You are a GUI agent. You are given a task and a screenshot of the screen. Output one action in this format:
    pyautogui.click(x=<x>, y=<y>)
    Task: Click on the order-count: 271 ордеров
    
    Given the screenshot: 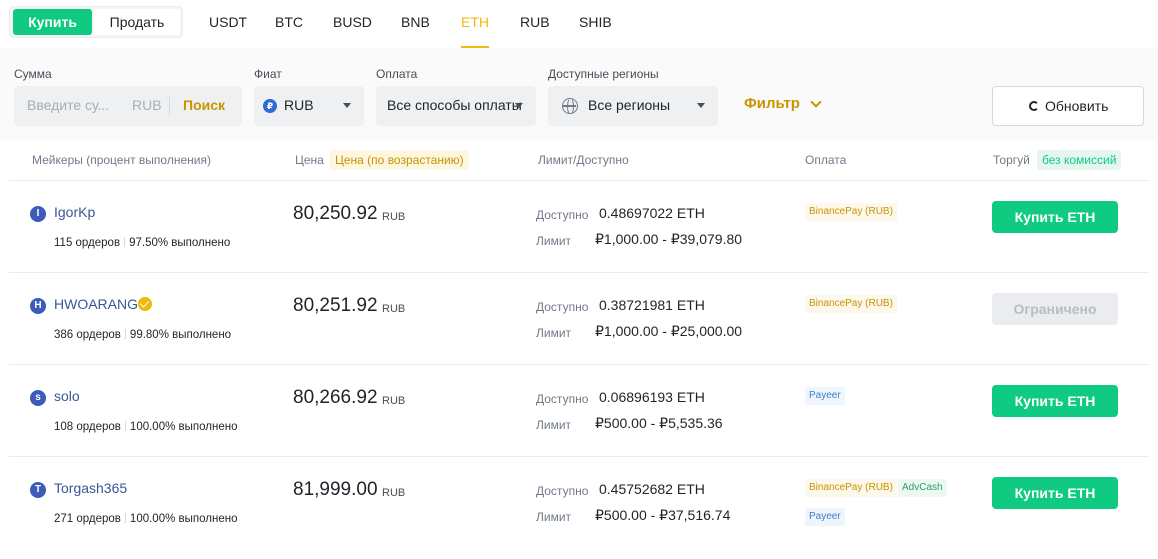 What is the action you would take?
    pyautogui.click(x=87, y=519)
    